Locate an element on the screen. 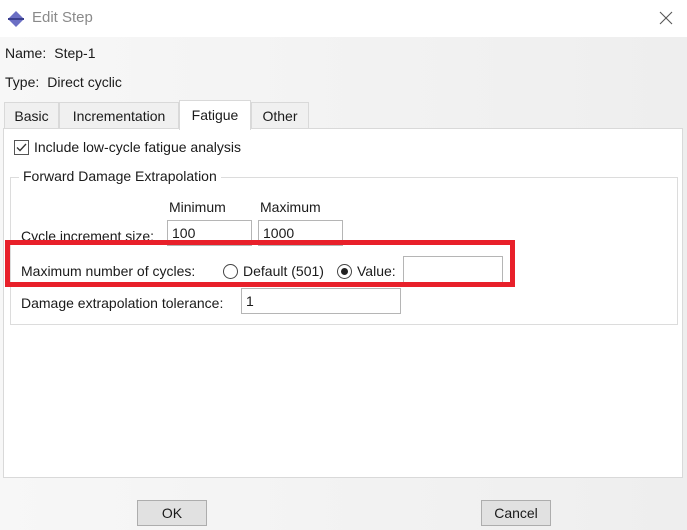 The height and width of the screenshot is (530, 687). default-cycles-radio is located at coordinates (230, 271).